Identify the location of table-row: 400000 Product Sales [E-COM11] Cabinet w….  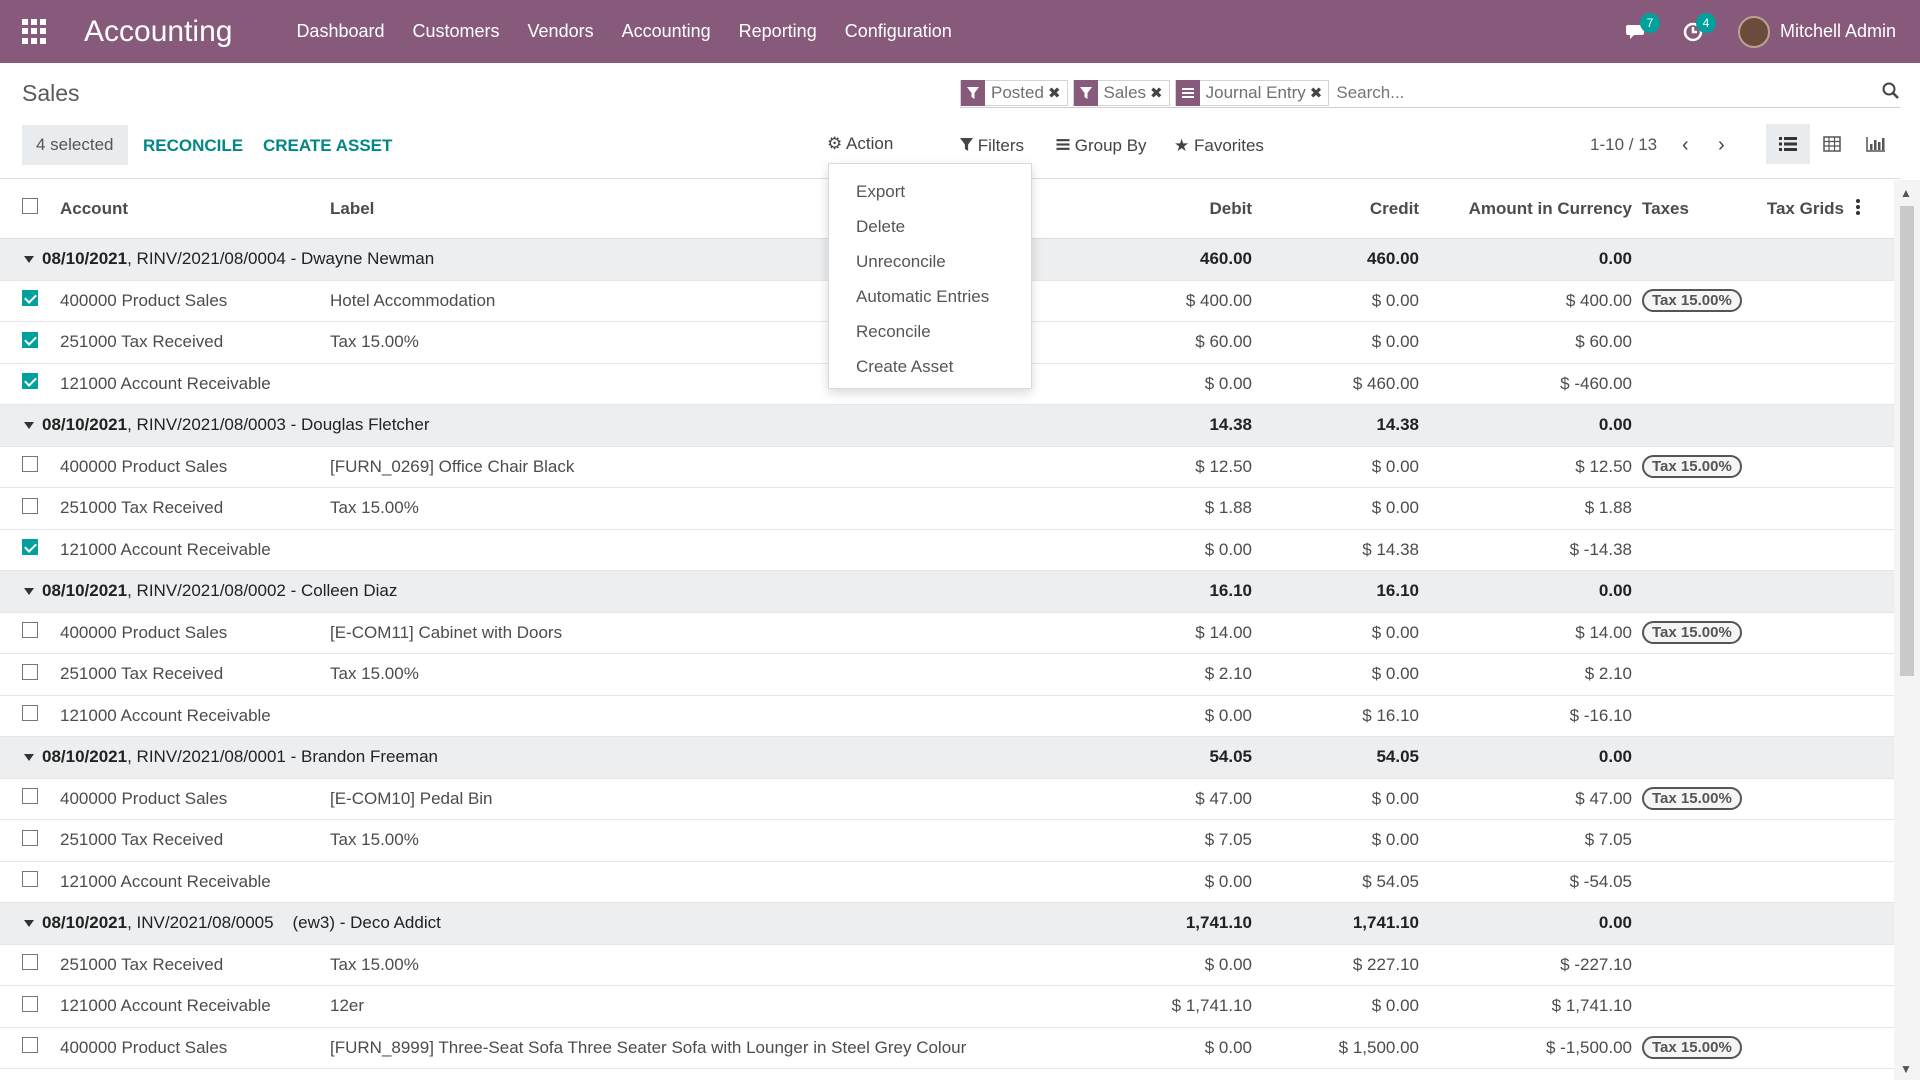
(947, 633).